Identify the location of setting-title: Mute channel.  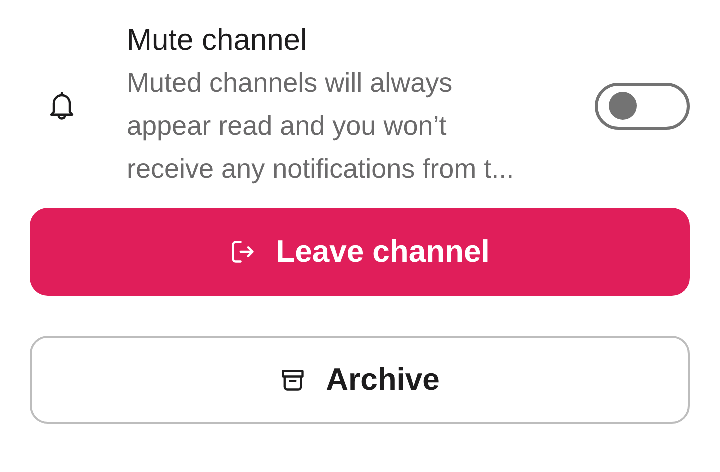
(217, 40).